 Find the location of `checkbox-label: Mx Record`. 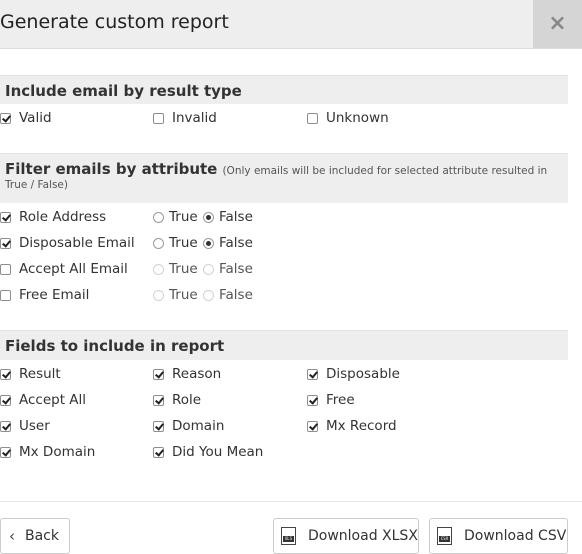

checkbox-label: Mx Record is located at coordinates (361, 426).